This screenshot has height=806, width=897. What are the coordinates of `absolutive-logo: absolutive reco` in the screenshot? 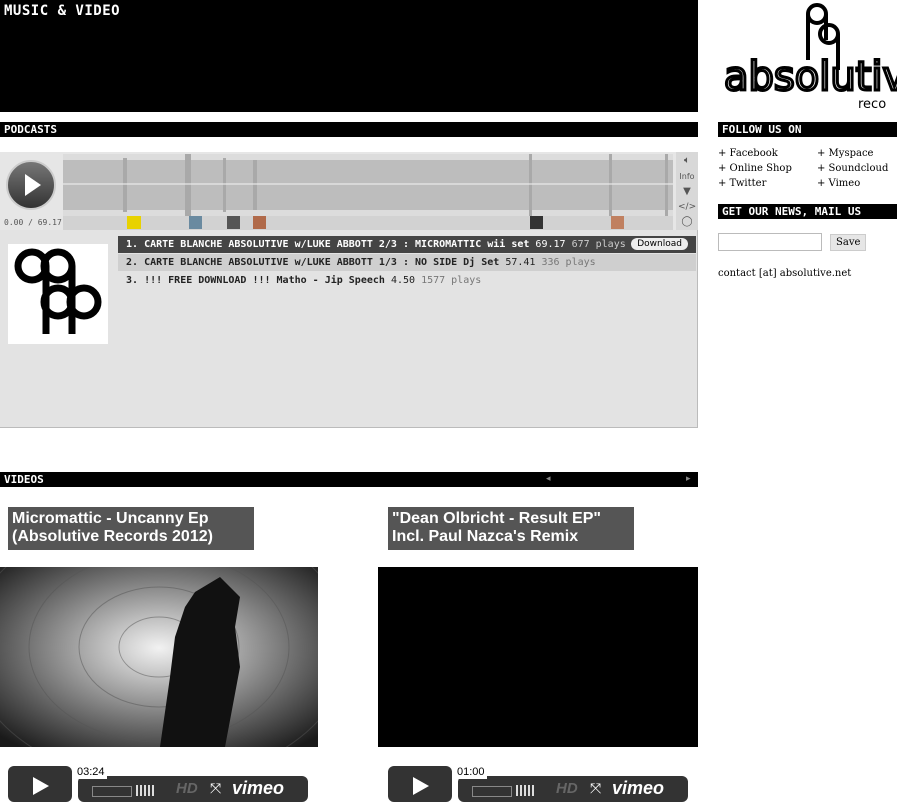 It's located at (807, 56).